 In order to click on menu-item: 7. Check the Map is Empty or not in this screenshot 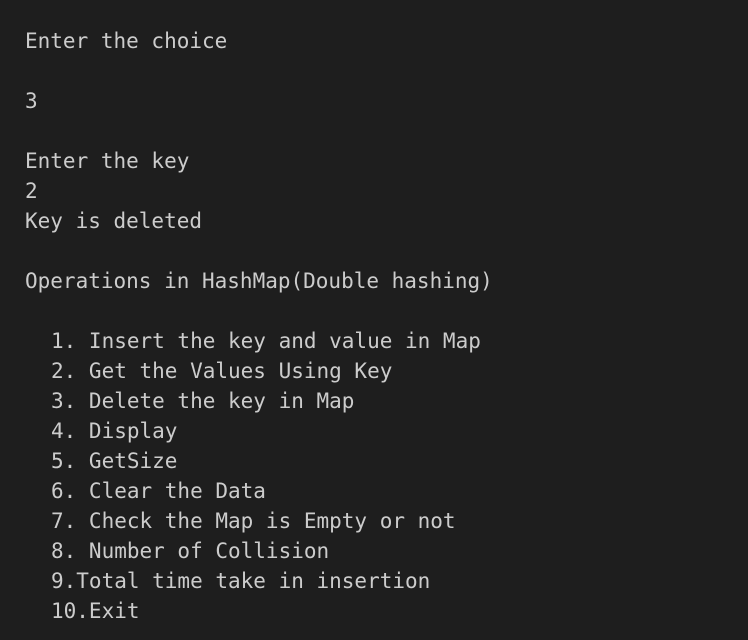, I will do `click(253, 521)`.